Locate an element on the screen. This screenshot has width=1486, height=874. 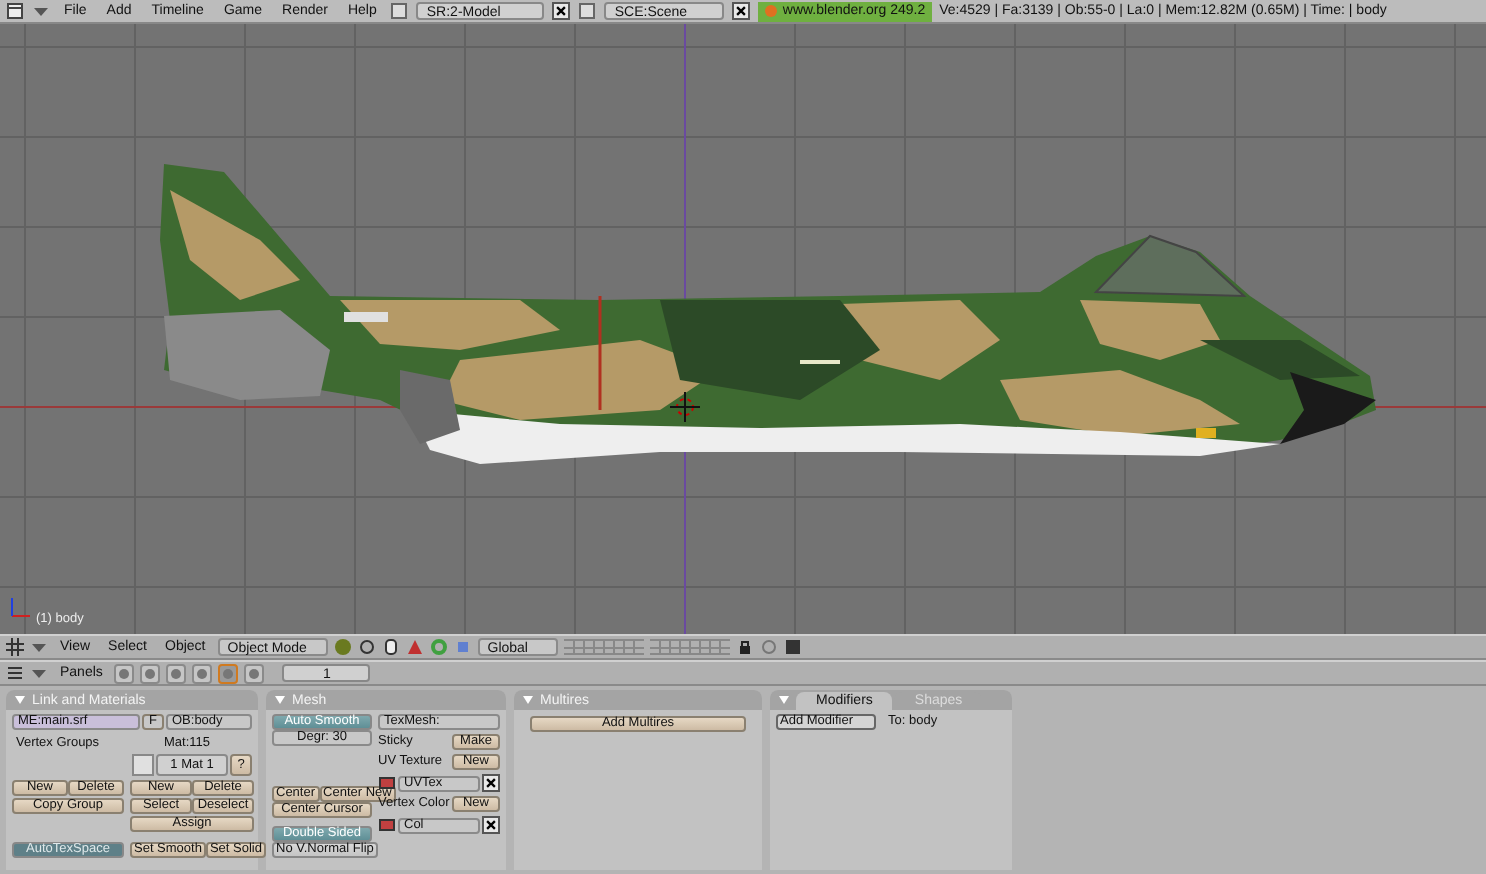
scene-icon is located at coordinates (587, 11).